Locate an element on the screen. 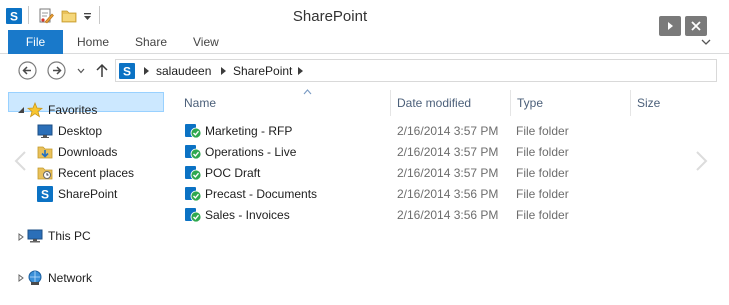 The height and width of the screenshot is (305, 729). collapse-arrow-icon is located at coordinates (21, 110).